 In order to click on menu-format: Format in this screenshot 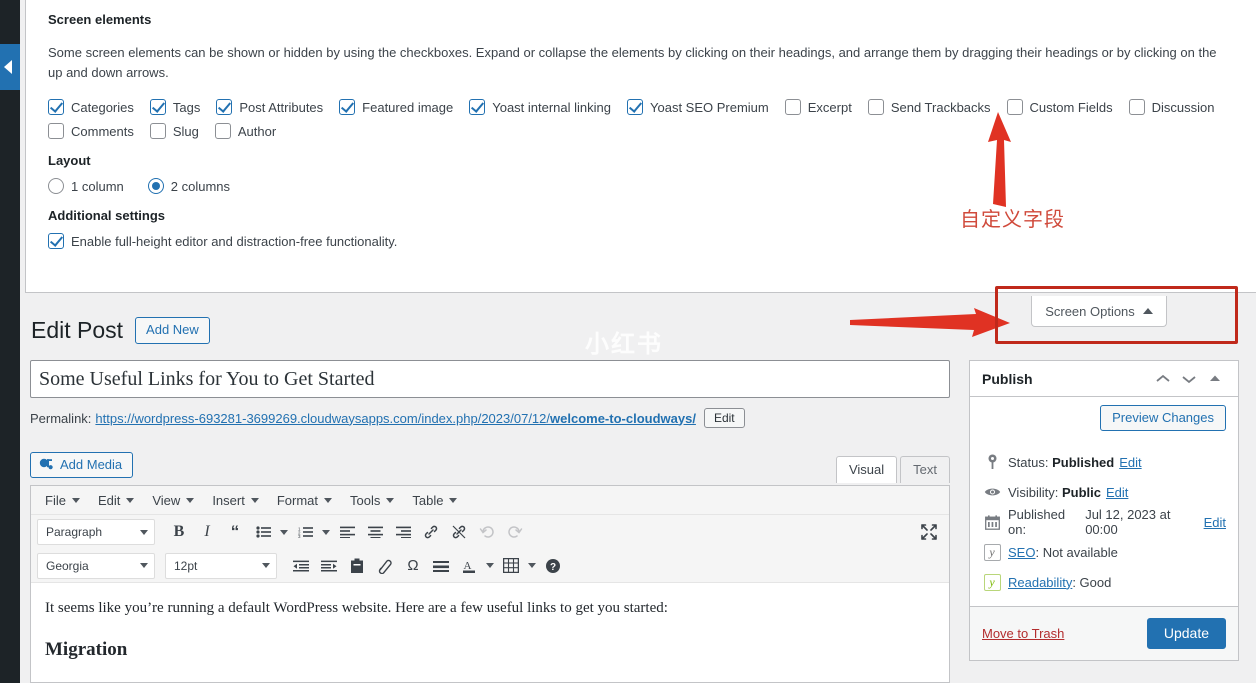, I will do `click(304, 500)`.